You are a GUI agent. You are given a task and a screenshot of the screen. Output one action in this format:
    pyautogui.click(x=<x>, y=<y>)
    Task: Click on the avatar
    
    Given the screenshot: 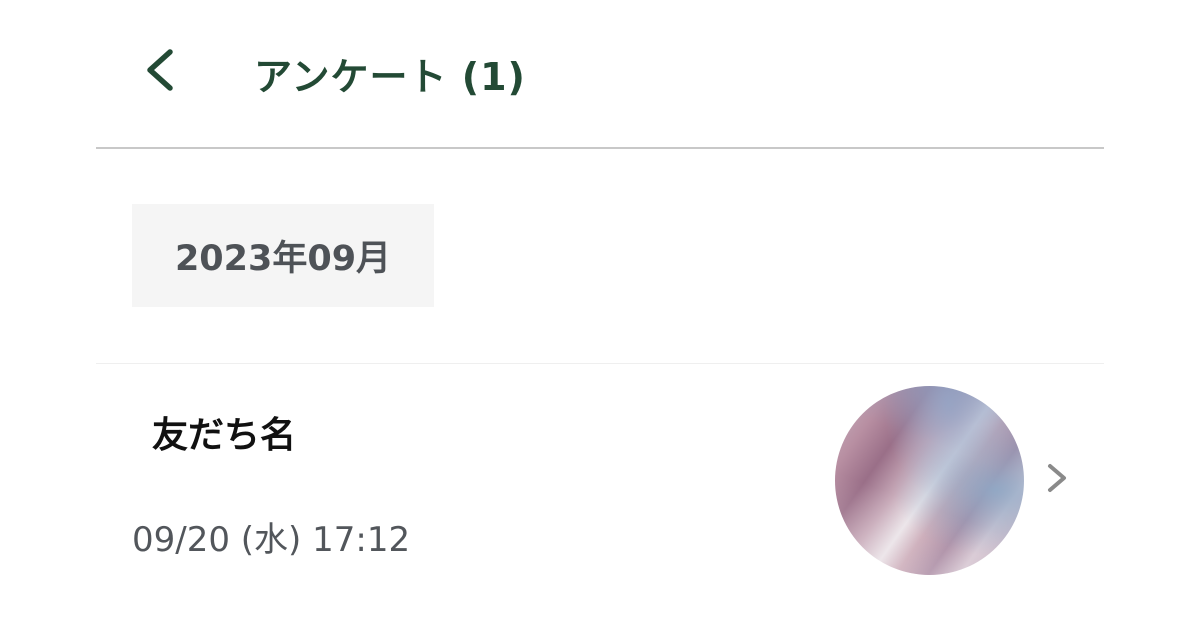 What is the action you would take?
    pyautogui.click(x=929, y=480)
    